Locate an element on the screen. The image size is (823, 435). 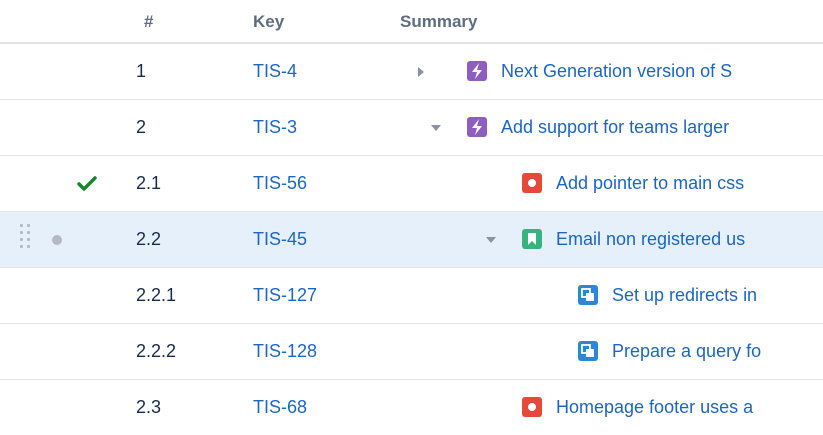
table-header: # Key Summary is located at coordinates (411, 22).